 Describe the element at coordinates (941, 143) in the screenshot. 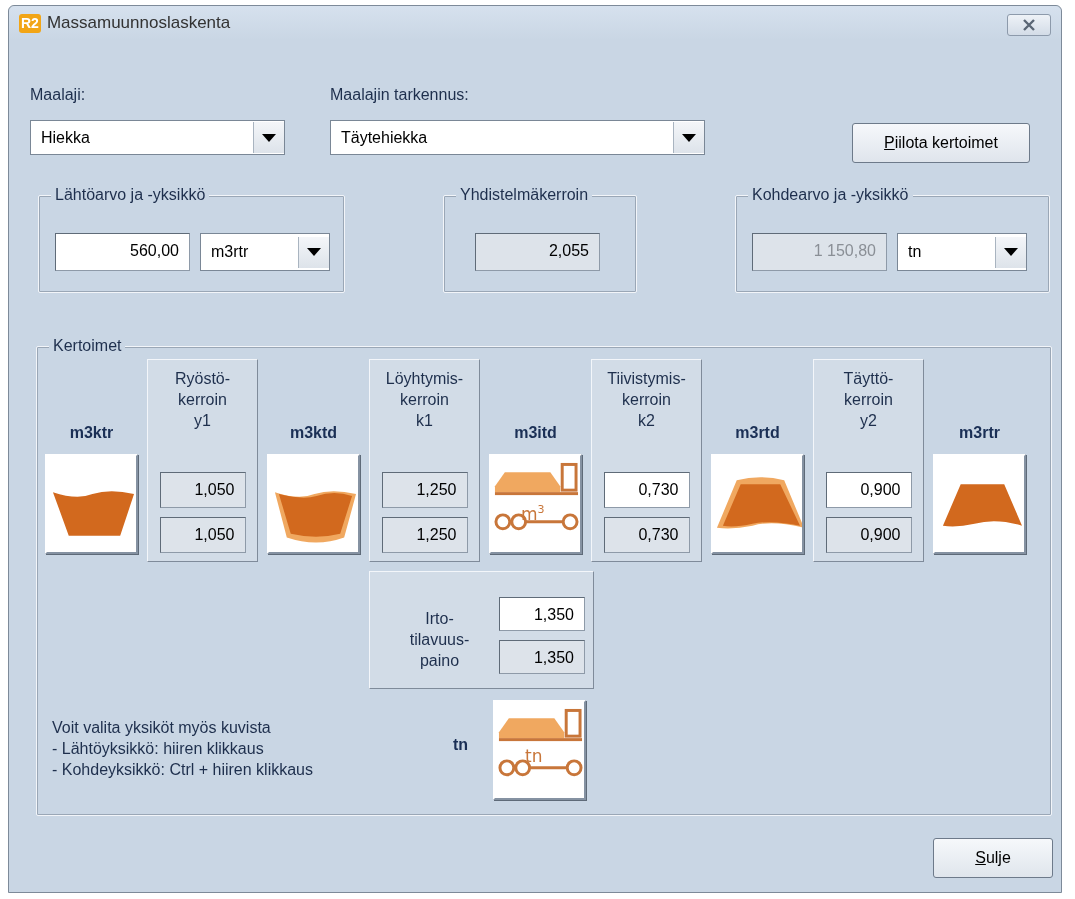

I see `hide-factors-button: Piilota kertoimet` at that location.